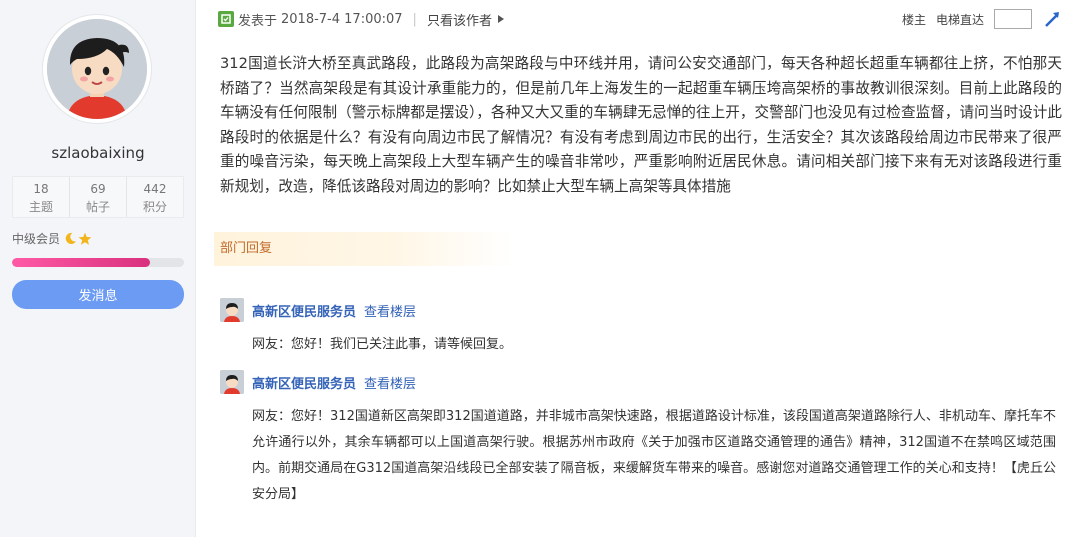 This screenshot has width=1080, height=537. What do you see at coordinates (71, 238) in the screenshot?
I see `moon-icon` at bounding box center [71, 238].